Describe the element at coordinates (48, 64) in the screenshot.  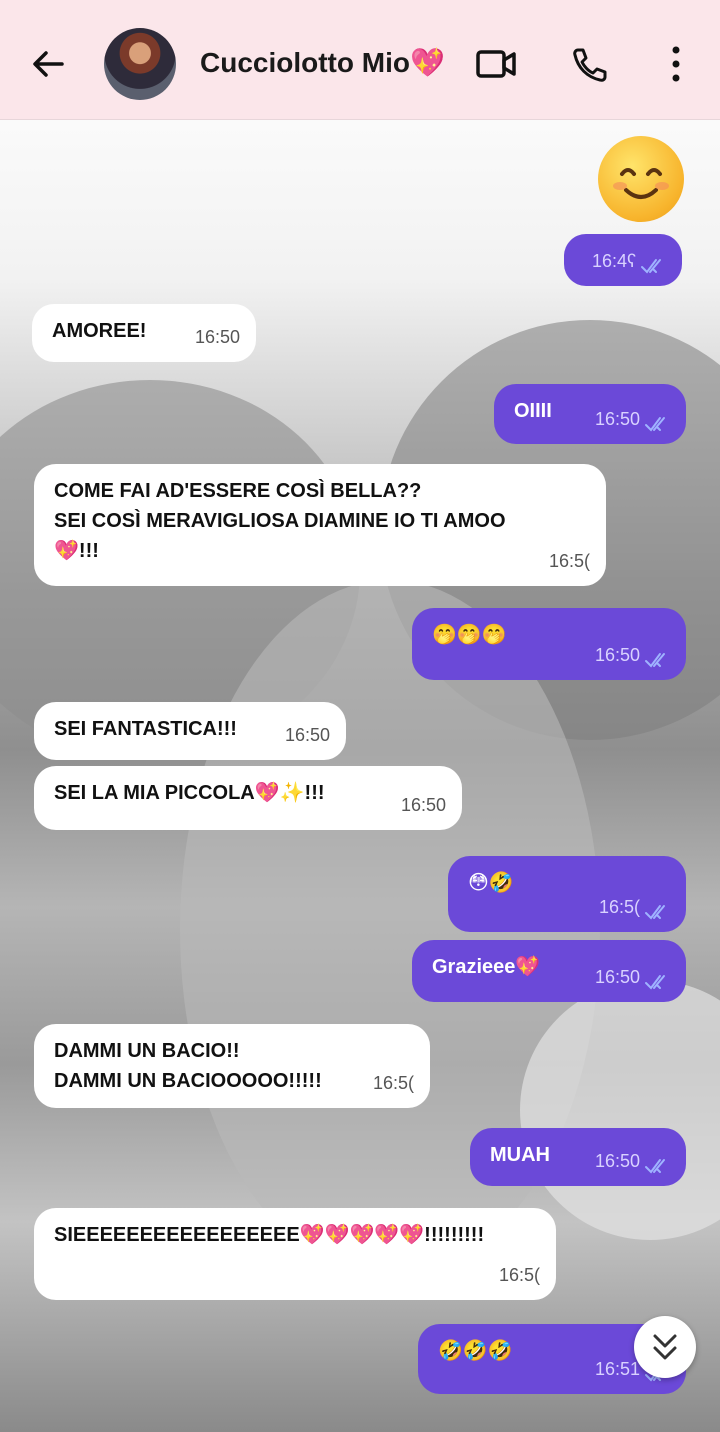
I see `arrow-left-icon` at that location.